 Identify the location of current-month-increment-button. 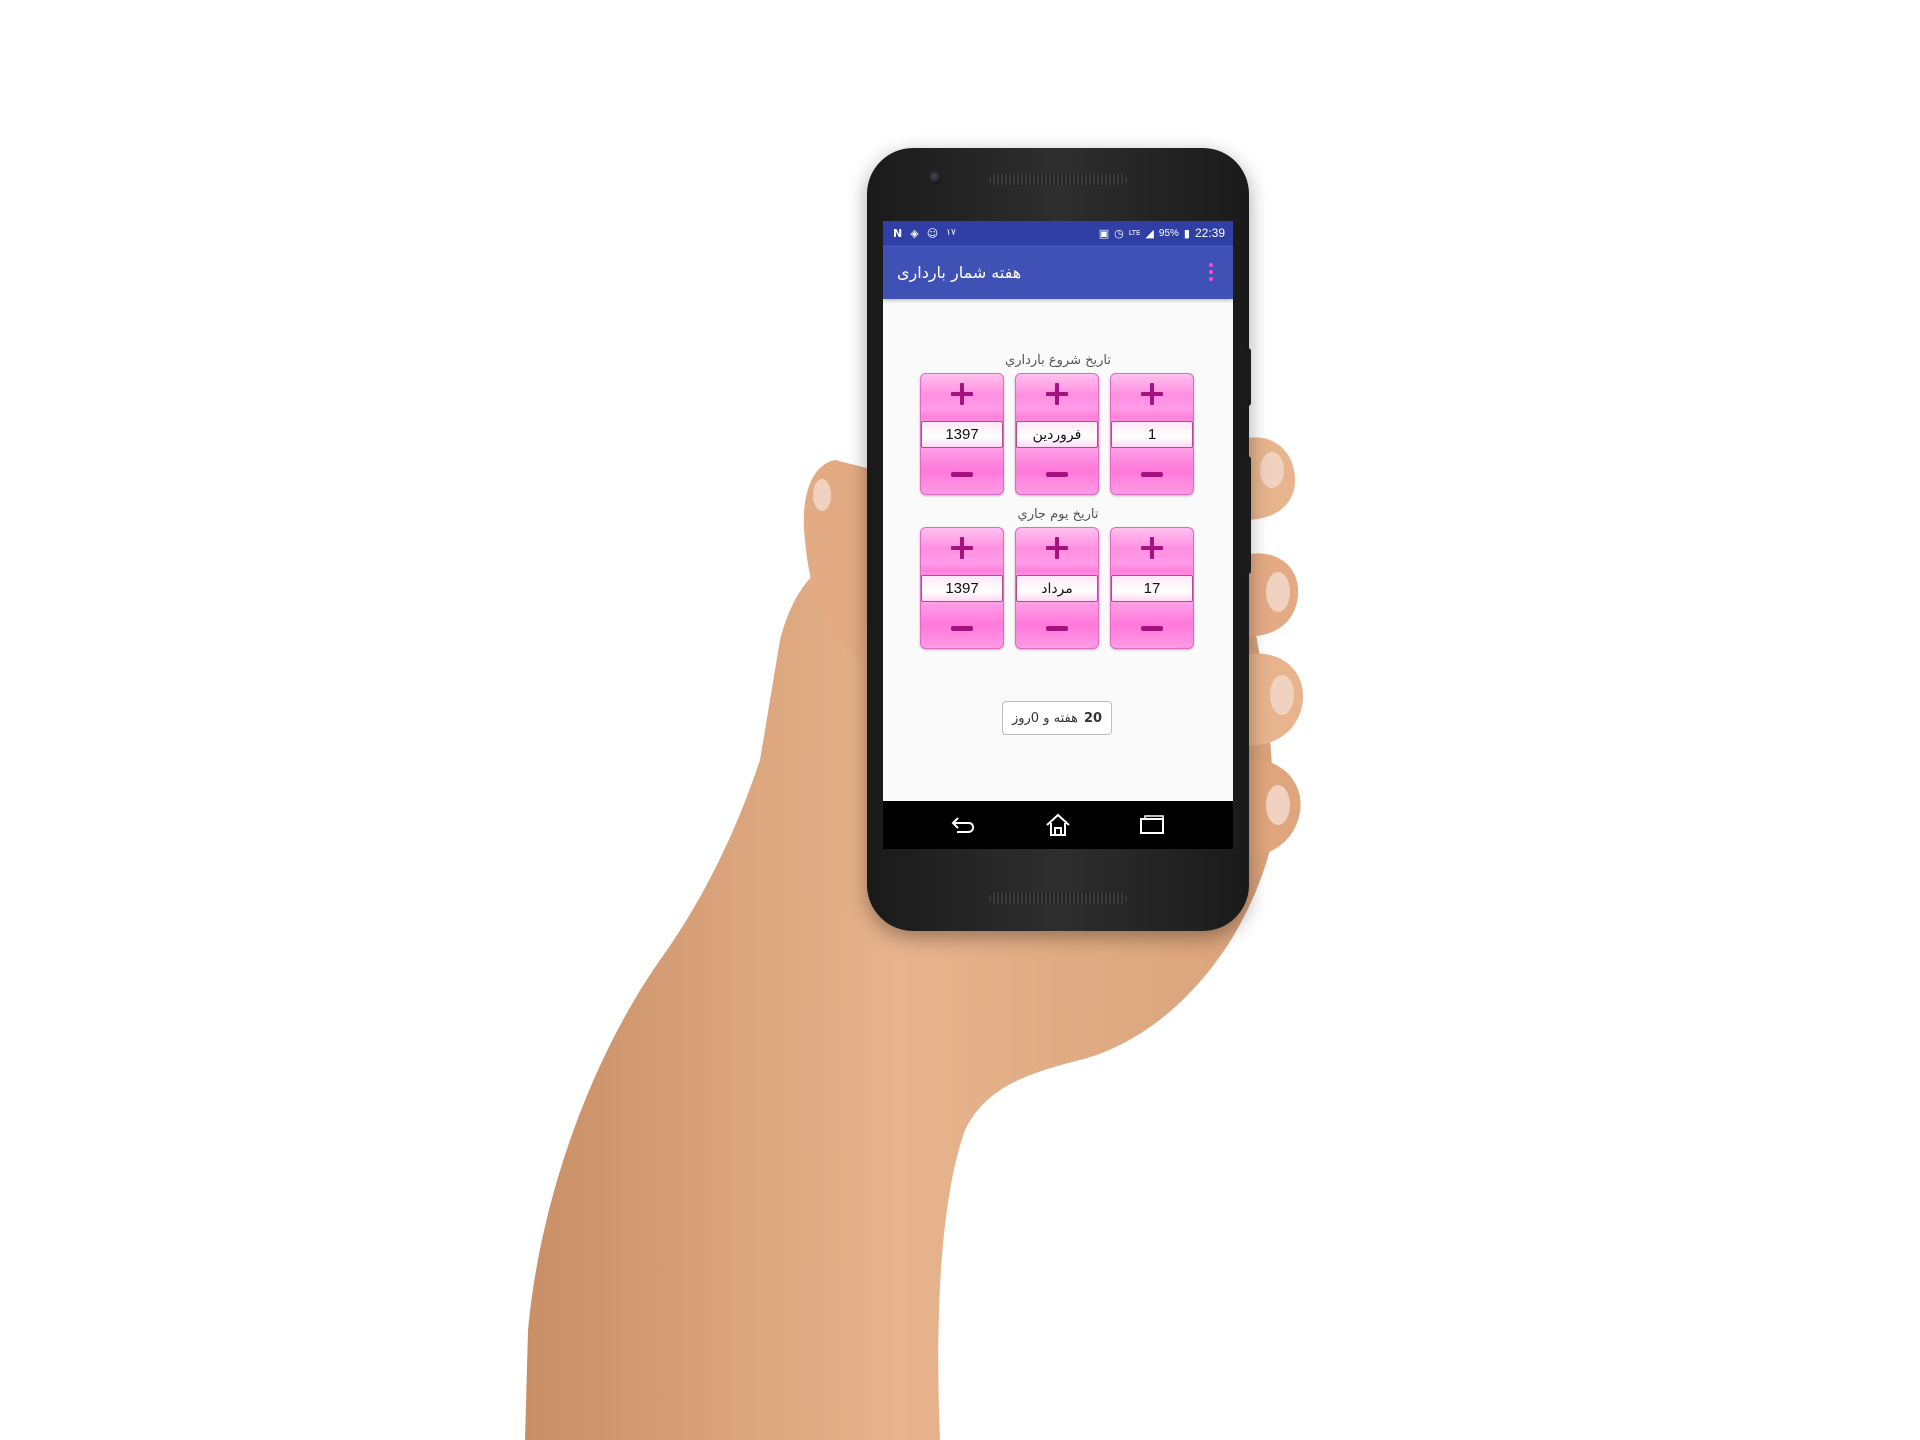
(1057, 548).